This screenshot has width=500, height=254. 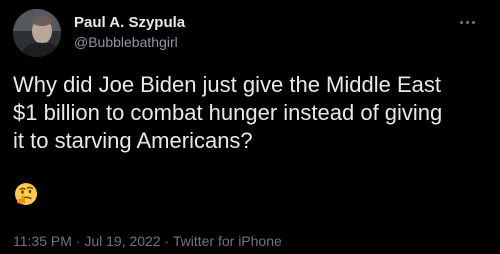 What do you see at coordinates (227, 241) in the screenshot?
I see `tweet-client: Twitter for iPhone` at bounding box center [227, 241].